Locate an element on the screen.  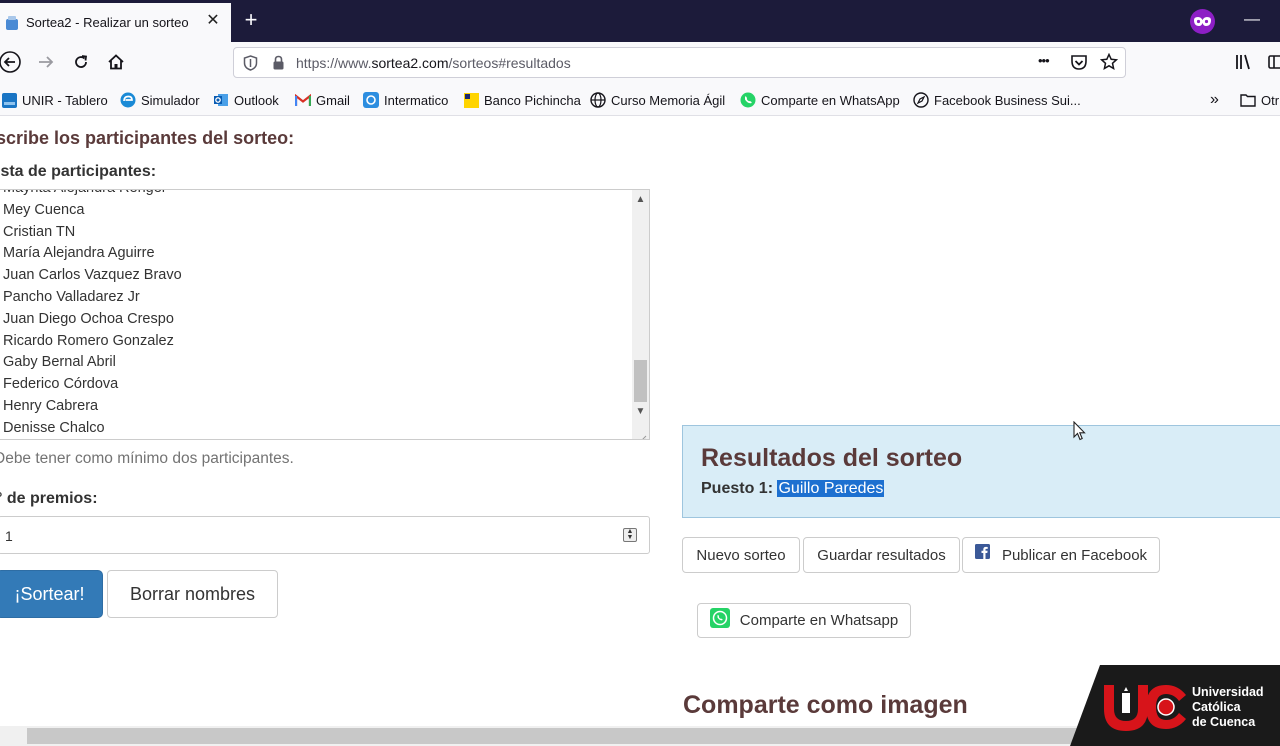
mouse-cursor-icon is located at coordinates (1080, 430).